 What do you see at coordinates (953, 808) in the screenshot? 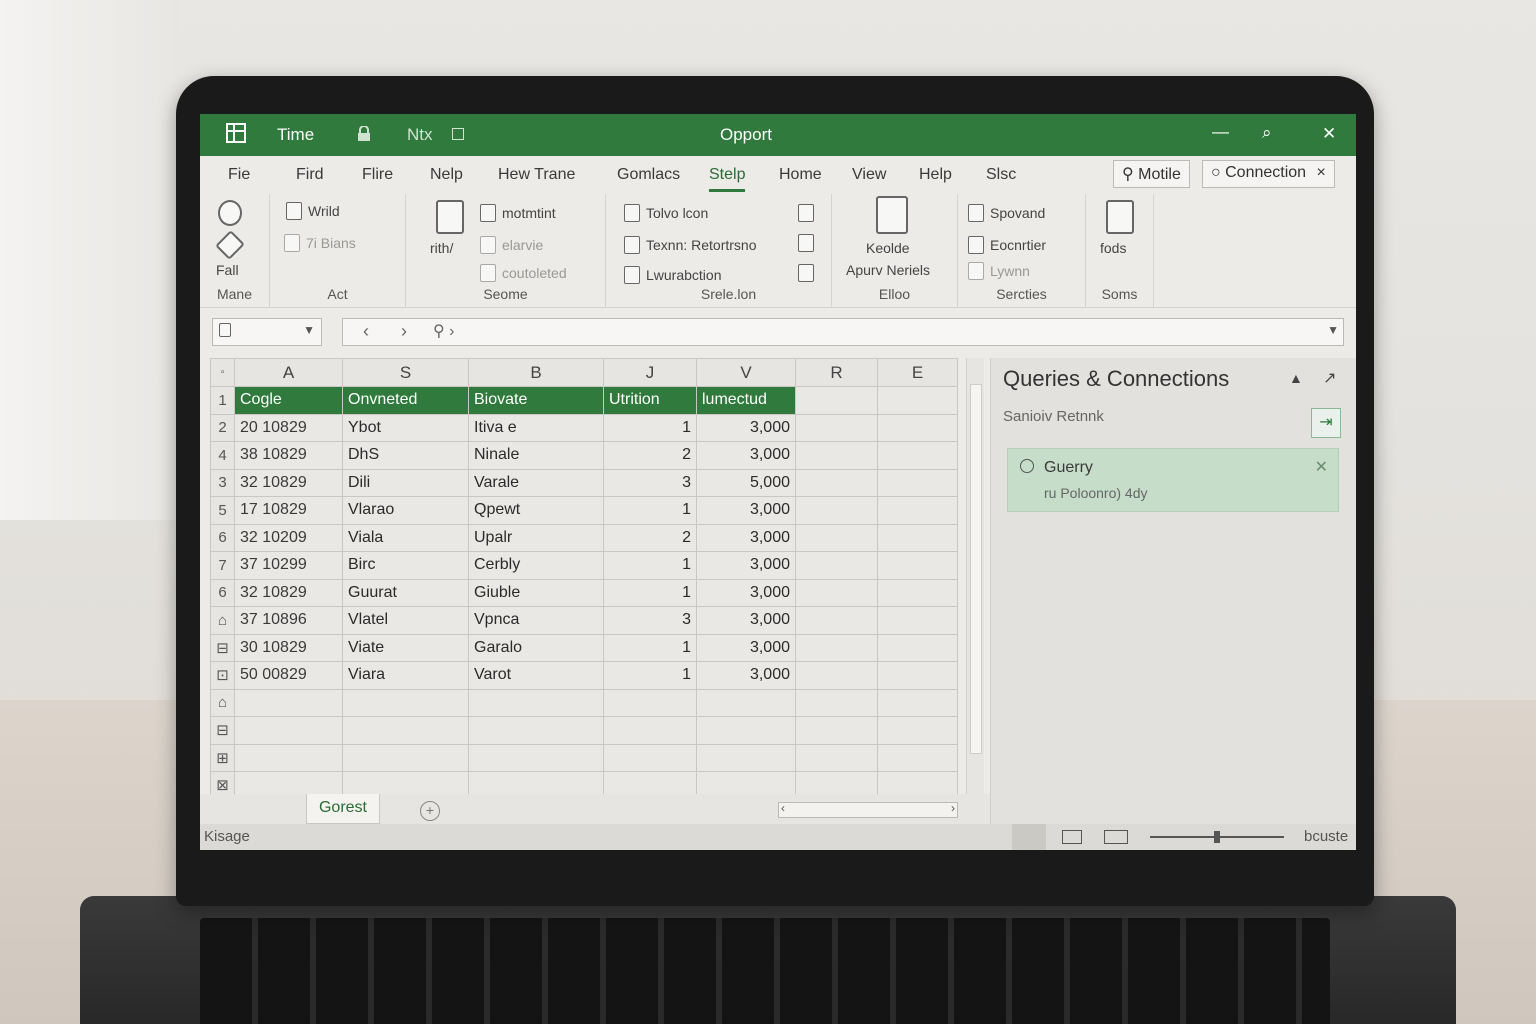
I see `scroll-right-icon: ›` at bounding box center [953, 808].